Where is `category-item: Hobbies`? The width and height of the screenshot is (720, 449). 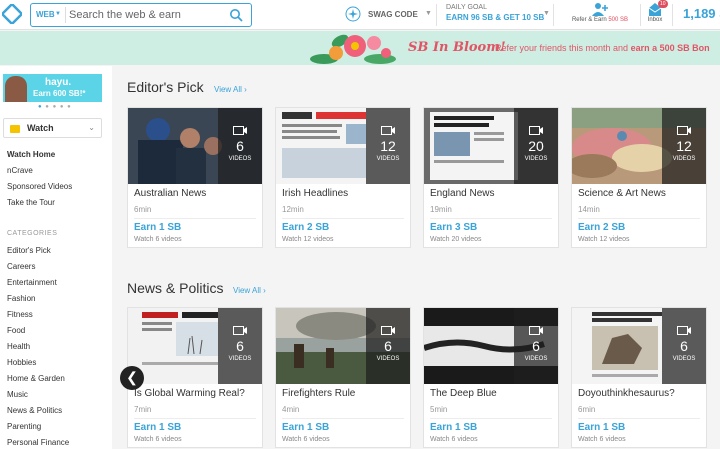
category-item: Hobbies is located at coordinates (21, 362).